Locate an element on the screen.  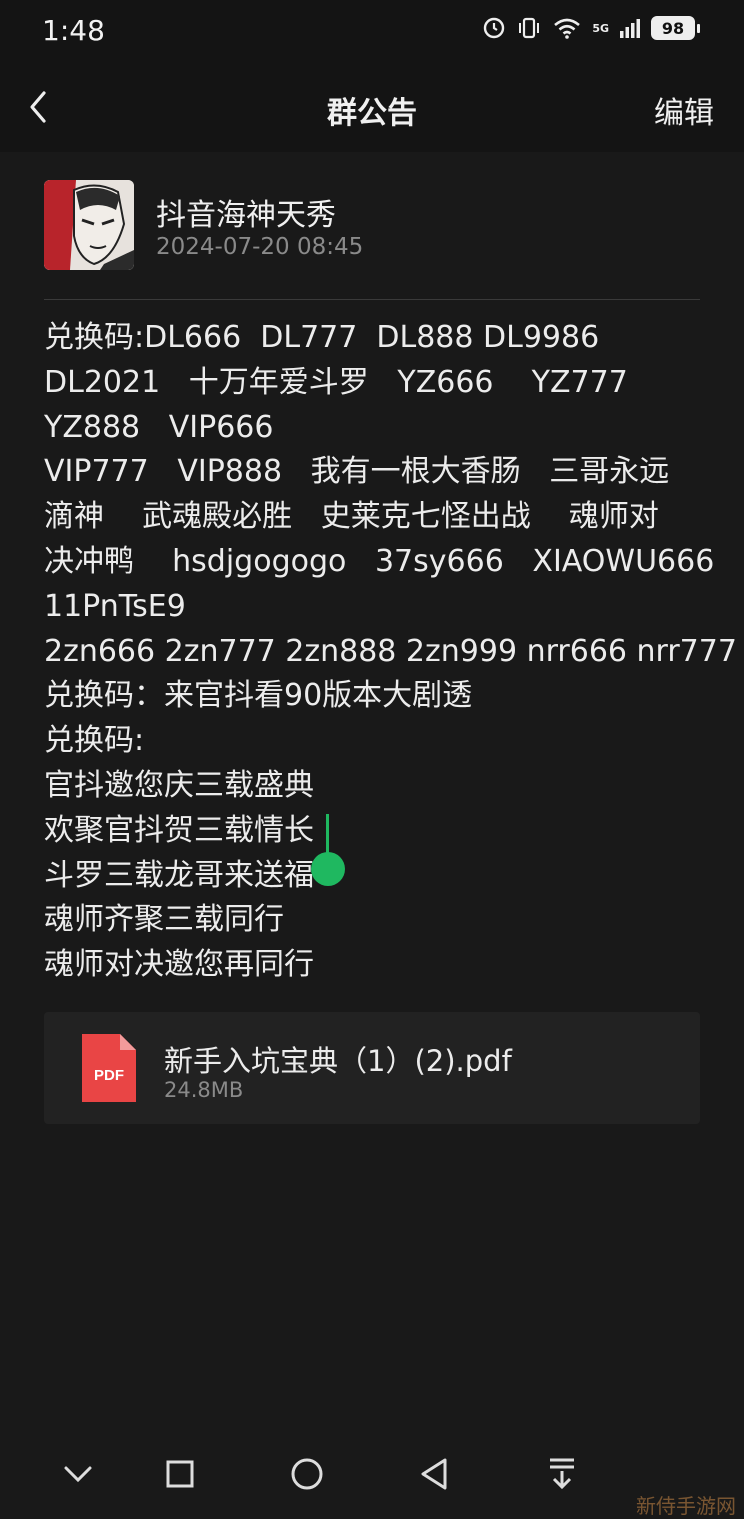
triangle-back-icon is located at coordinates (434, 1474).